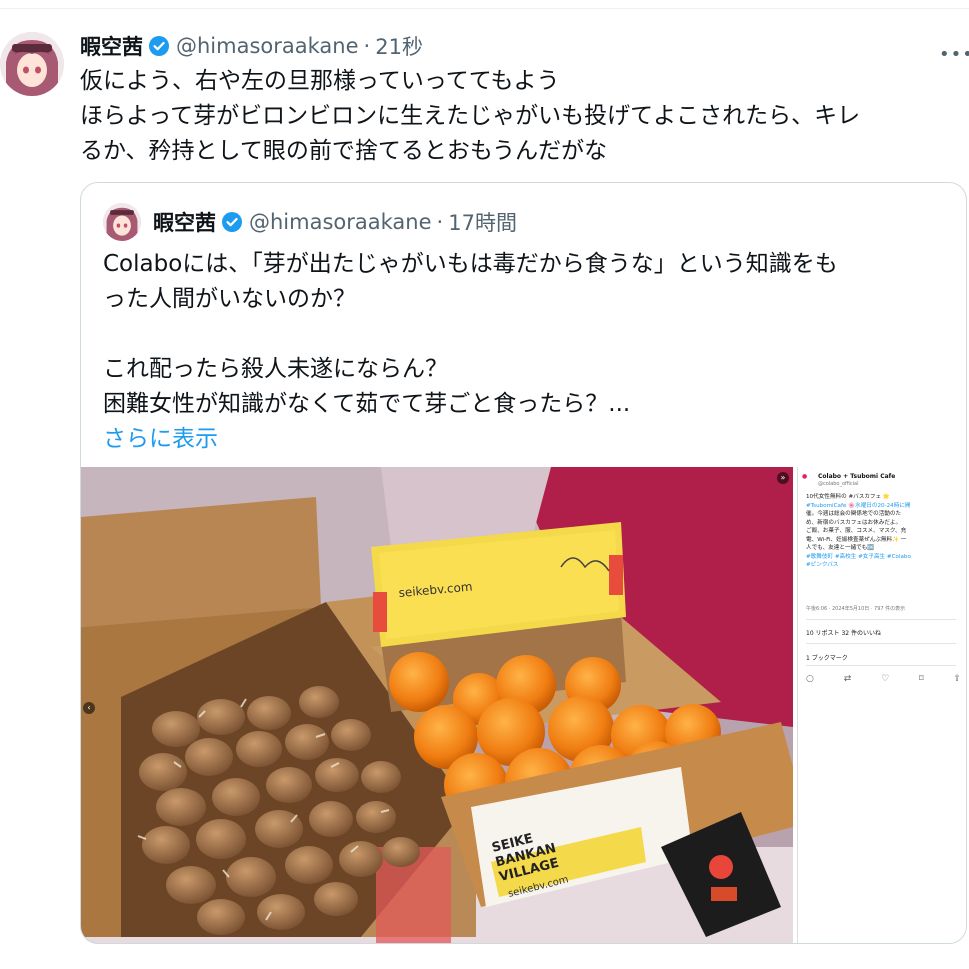  Describe the element at coordinates (122, 222) in the screenshot. I see `quoted-avatar` at that location.